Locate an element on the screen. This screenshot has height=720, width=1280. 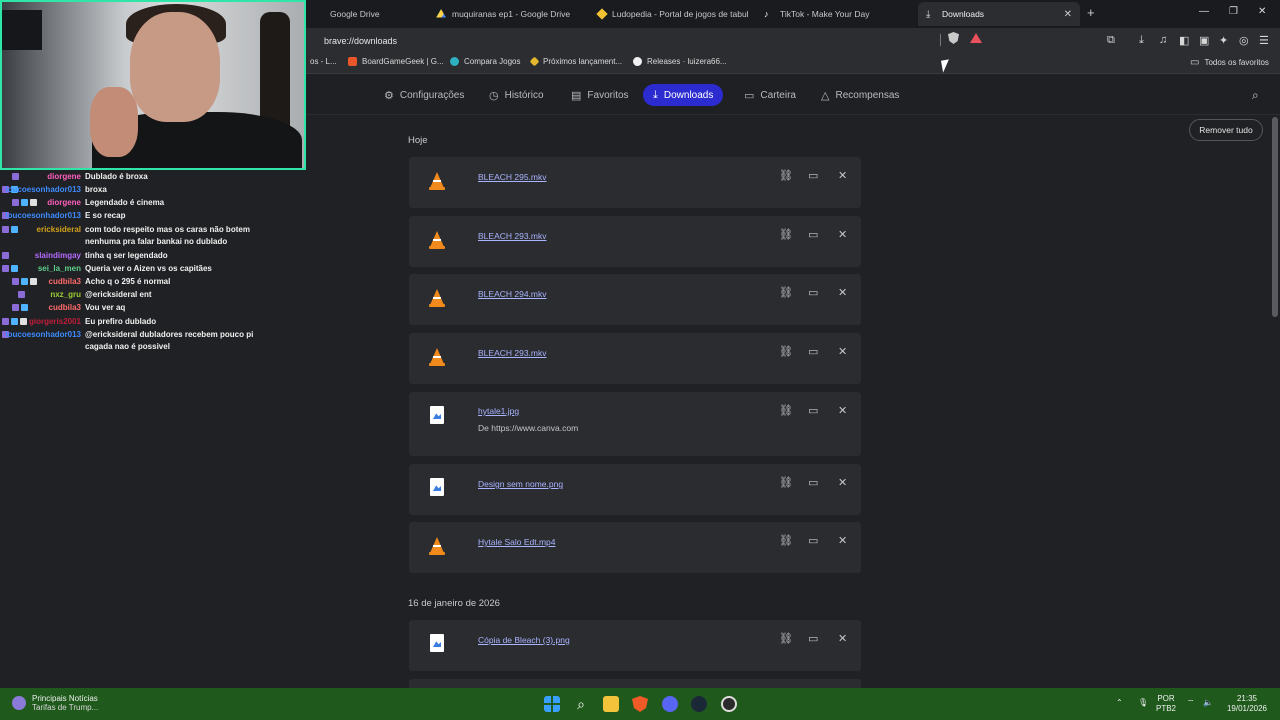
all-bookmarks: ▭ Todos os favoritos is located at coordinates (1229, 62).